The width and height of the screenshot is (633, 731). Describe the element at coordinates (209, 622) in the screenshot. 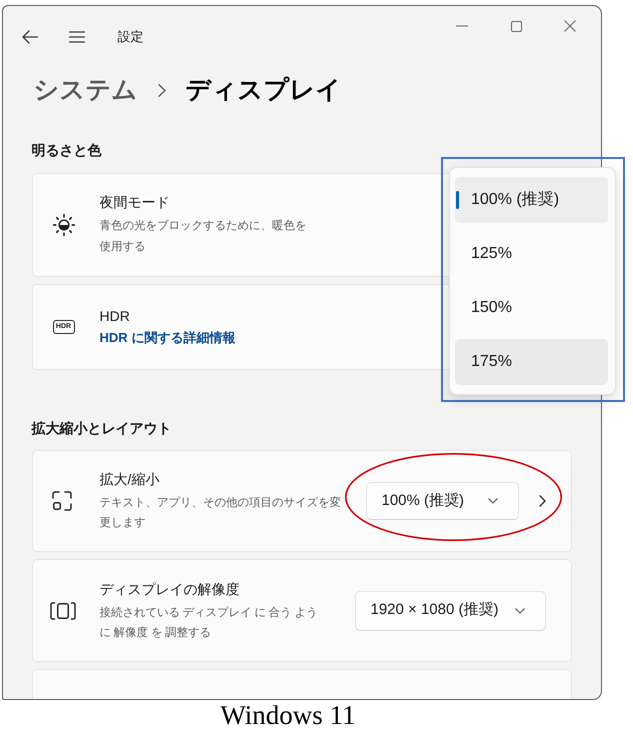

I see `setting-description: 接続されている ディスプレイ に 合う ように 解像度 を 調整する` at that location.